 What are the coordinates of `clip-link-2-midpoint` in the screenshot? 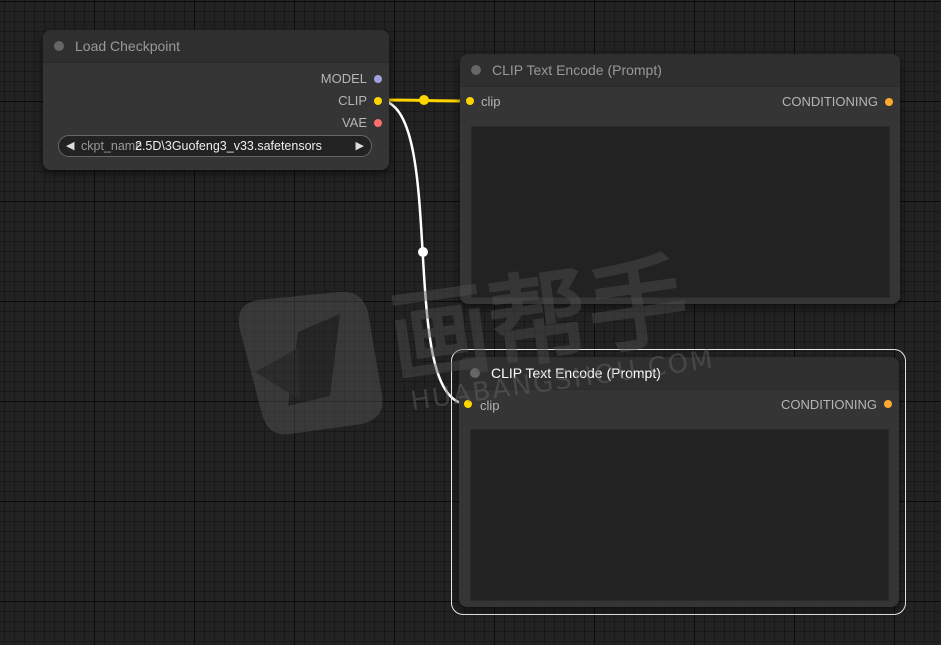 It's located at (423, 252).